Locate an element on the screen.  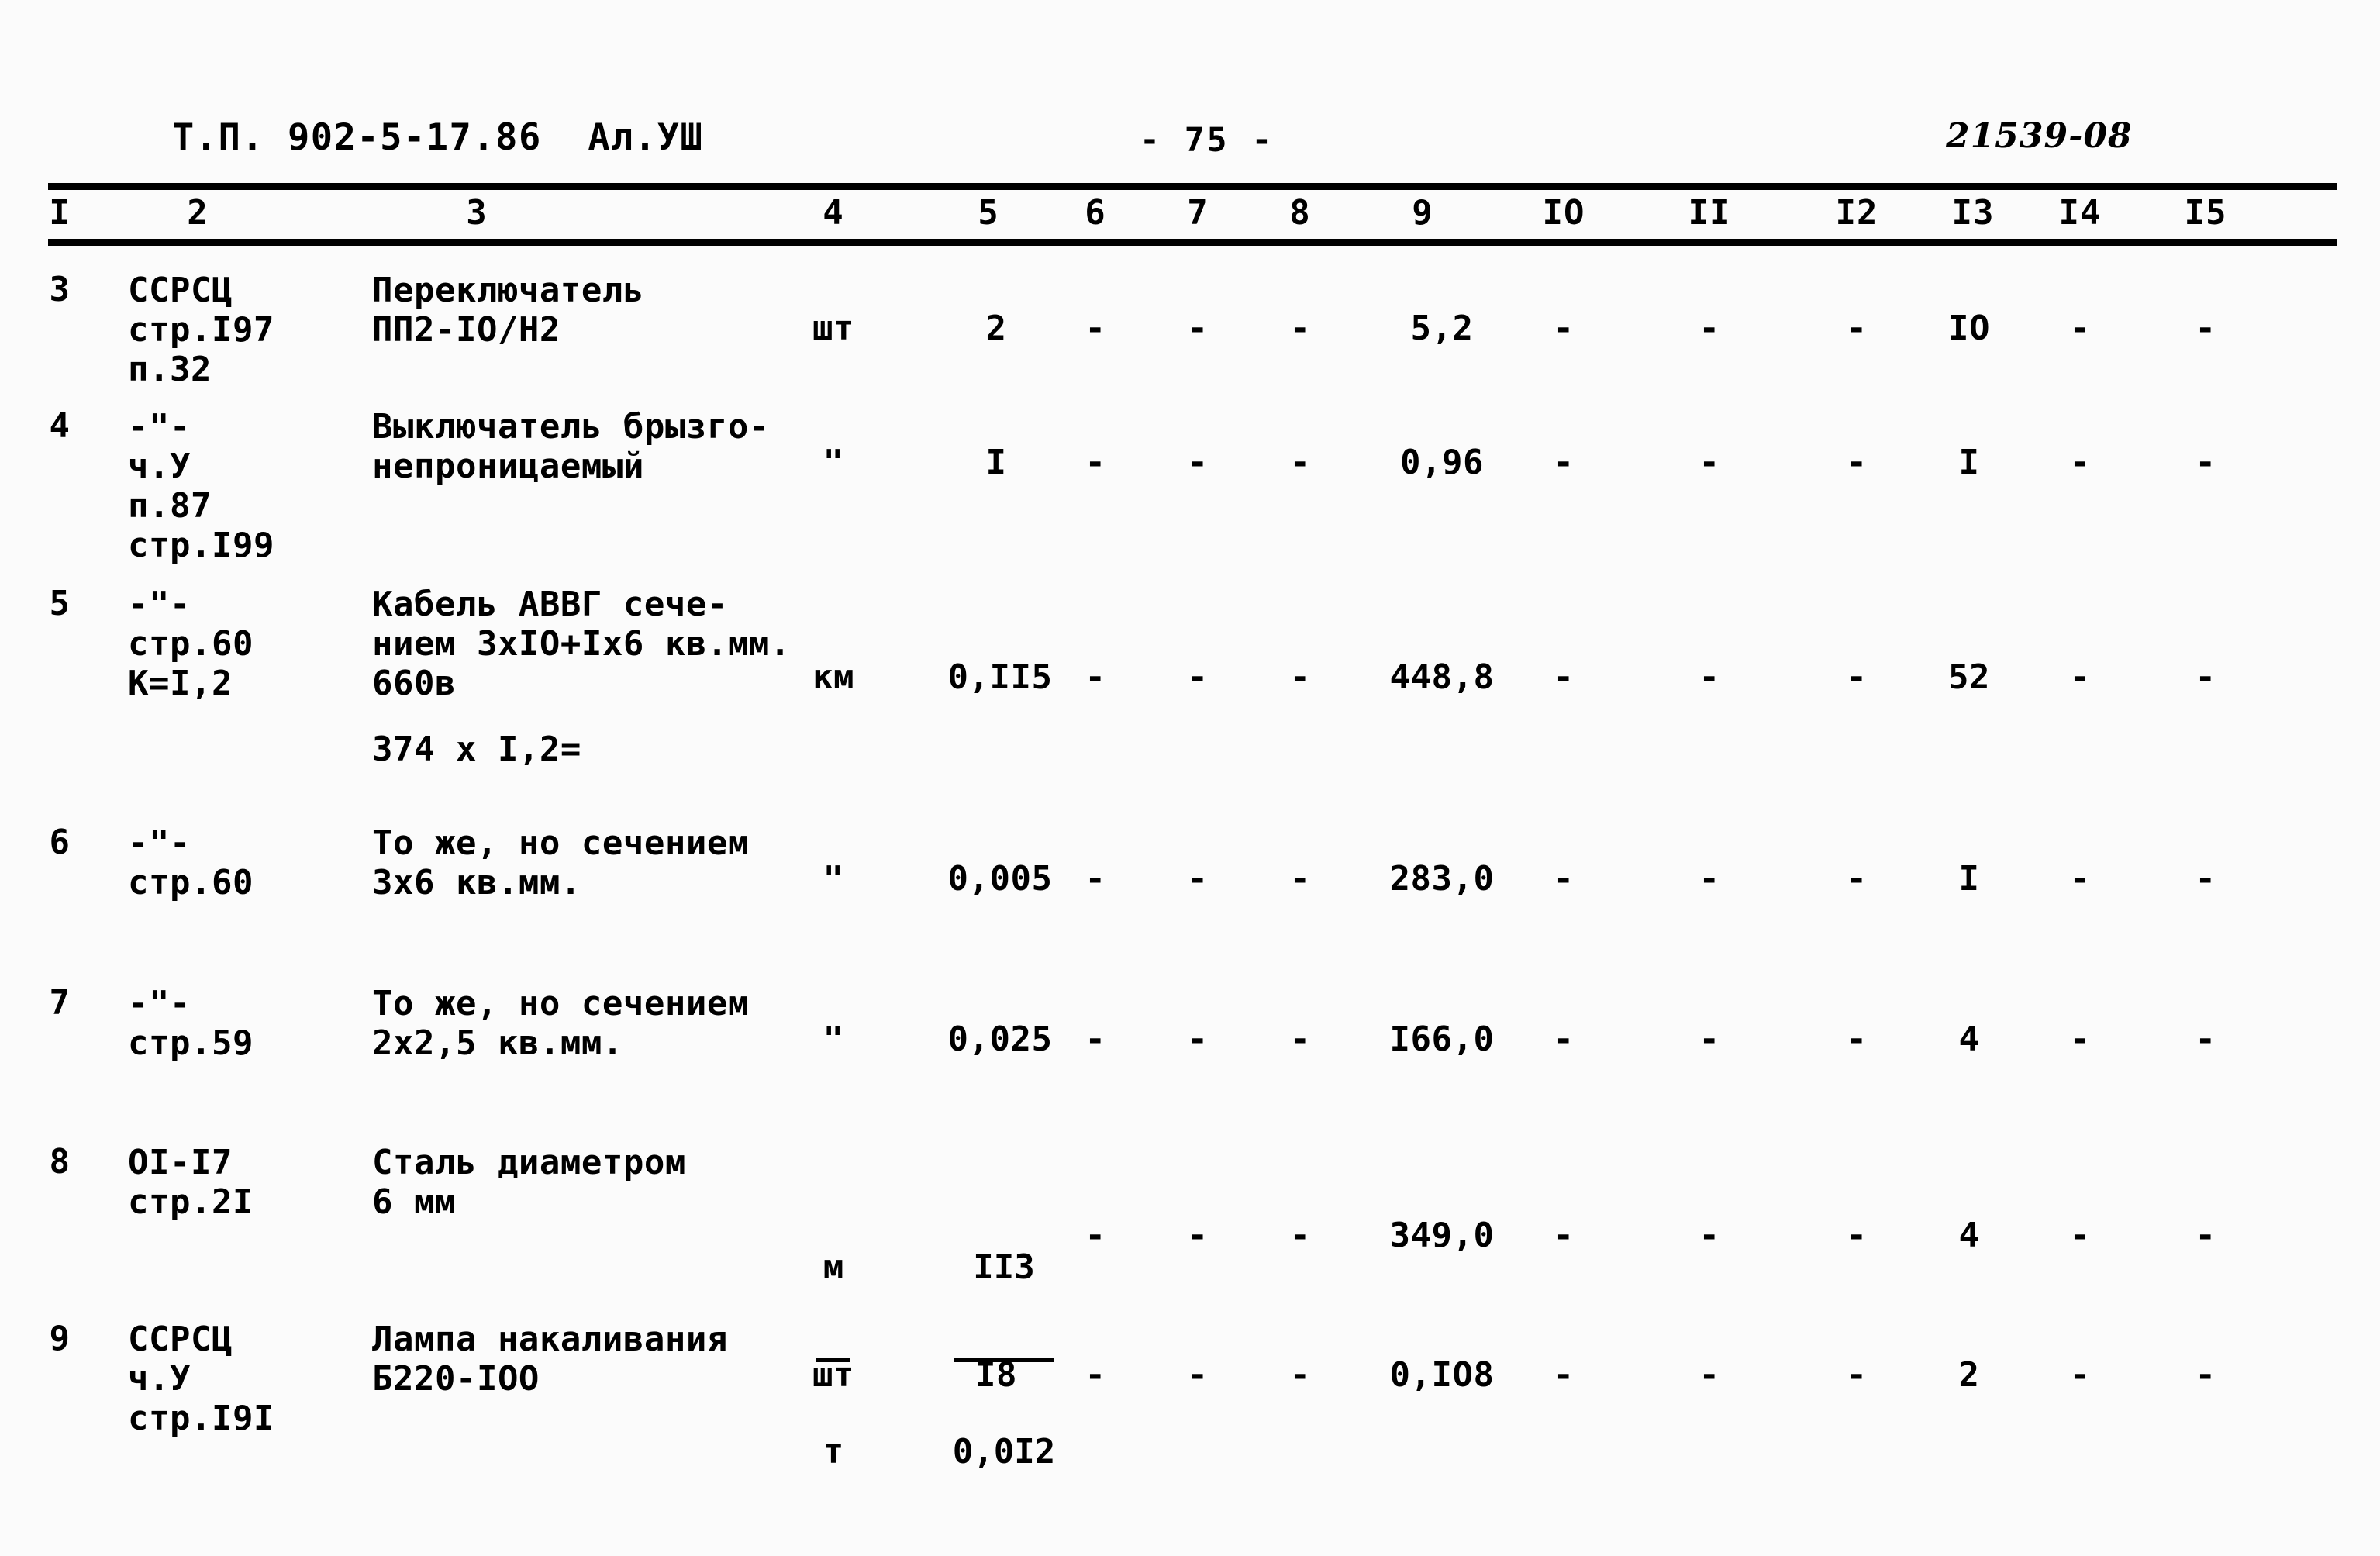
row-col-13: 2 is located at coordinates (1969, 1375).